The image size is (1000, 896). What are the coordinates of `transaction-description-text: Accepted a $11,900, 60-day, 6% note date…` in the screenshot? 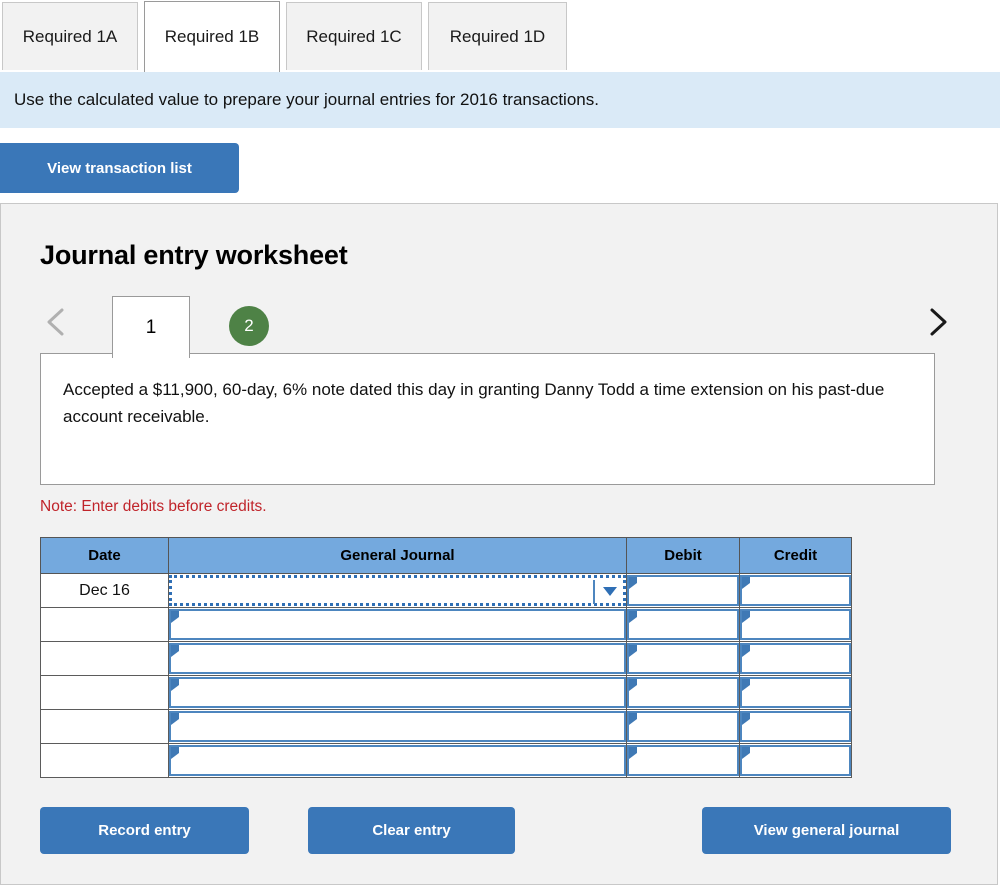 It's located at (474, 403).